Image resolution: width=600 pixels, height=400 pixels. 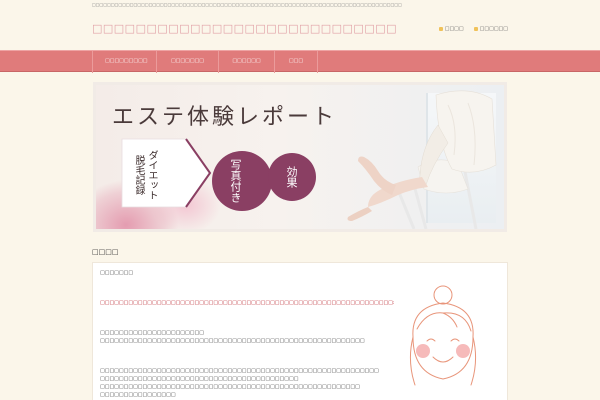 I want to click on main-nav: □□□□□□□□□ □□□□□□□ □□□□□□ □□□, so click(x=300, y=61).